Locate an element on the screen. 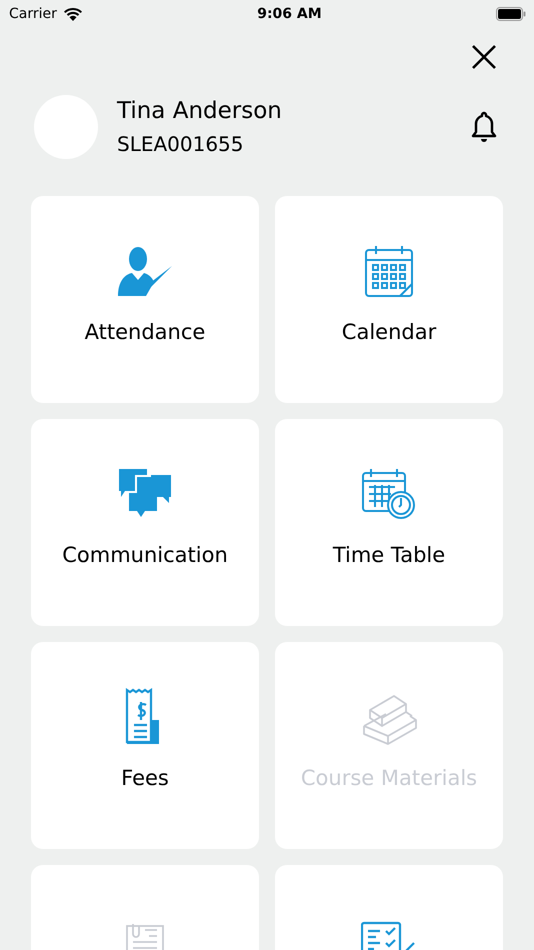 The width and height of the screenshot is (534, 950). menu-tile: Attendance is located at coordinates (145, 299).